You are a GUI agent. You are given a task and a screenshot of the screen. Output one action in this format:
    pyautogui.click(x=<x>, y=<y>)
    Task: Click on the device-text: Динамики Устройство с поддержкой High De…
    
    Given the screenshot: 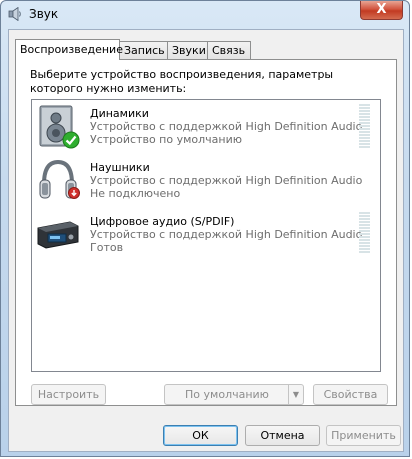 What is the action you would take?
    pyautogui.click(x=226, y=126)
    